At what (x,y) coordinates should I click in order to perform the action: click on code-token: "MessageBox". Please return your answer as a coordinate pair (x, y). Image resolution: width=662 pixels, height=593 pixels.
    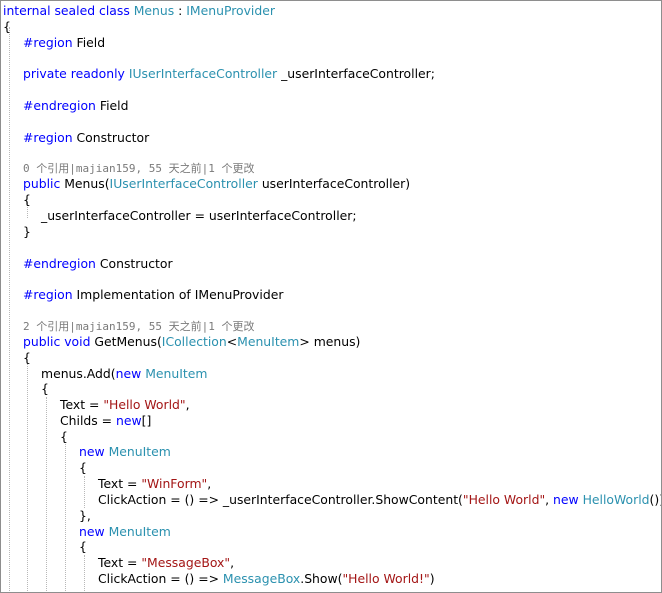
    Looking at the image, I should click on (186, 562).